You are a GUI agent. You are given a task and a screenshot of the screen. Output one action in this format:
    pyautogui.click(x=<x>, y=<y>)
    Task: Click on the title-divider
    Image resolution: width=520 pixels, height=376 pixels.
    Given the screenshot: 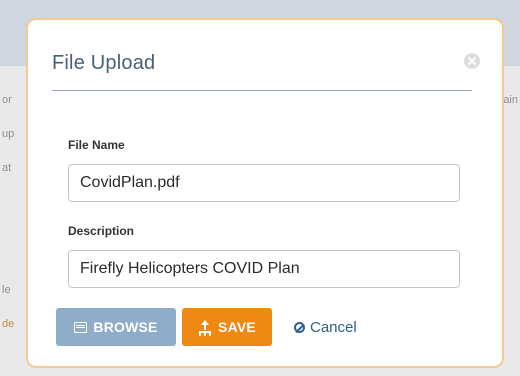 What is the action you would take?
    pyautogui.click(x=262, y=90)
    